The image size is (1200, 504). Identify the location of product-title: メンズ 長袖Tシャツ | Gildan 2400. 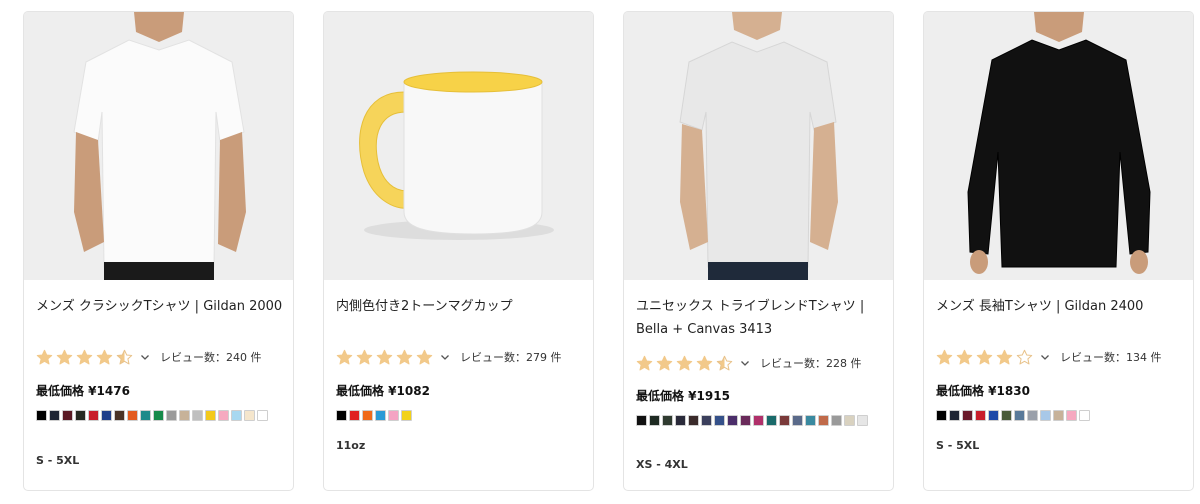
(1061, 306).